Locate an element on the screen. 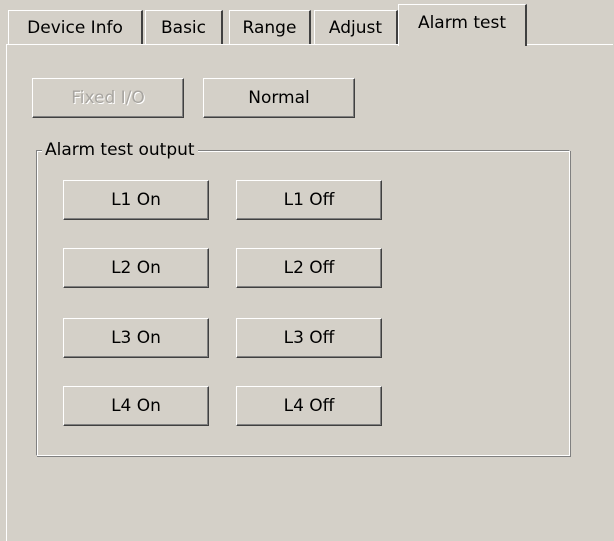 This screenshot has height=541, width=614. l2-off-button: L2 Off is located at coordinates (309, 268).